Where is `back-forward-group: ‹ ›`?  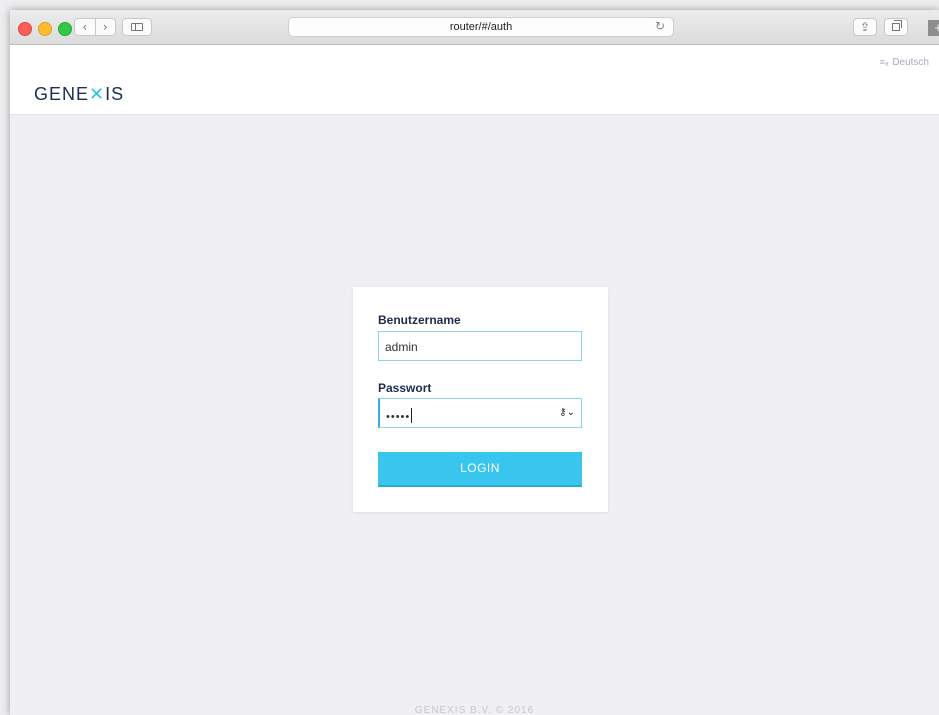 back-forward-group: ‹ › is located at coordinates (95, 27).